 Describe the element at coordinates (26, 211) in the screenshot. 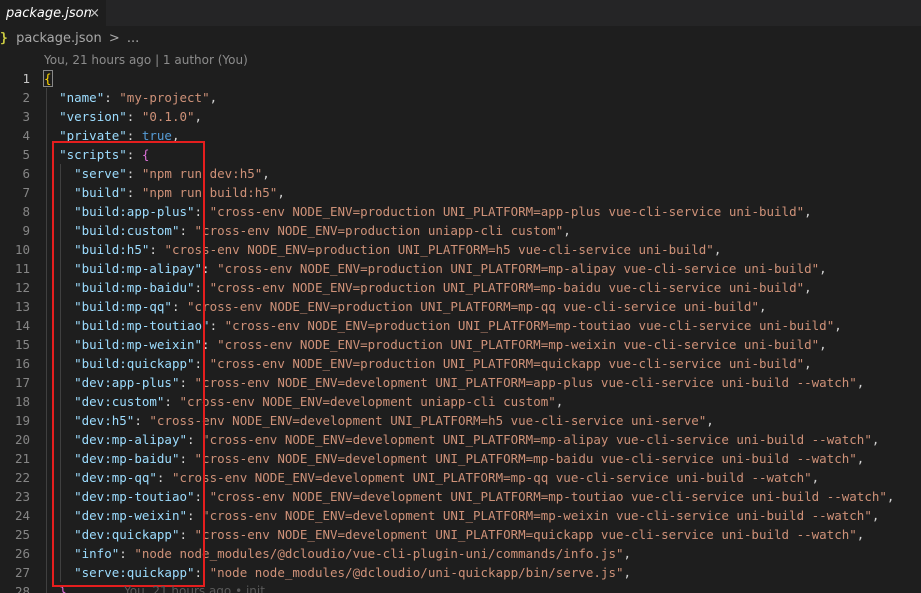

I see `line-number: 8` at that location.